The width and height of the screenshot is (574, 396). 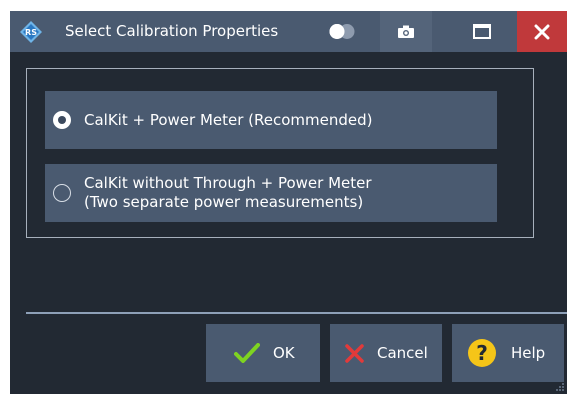 What do you see at coordinates (288, 31) in the screenshot?
I see `title-bar: RS Select Calibration Properties` at bounding box center [288, 31].